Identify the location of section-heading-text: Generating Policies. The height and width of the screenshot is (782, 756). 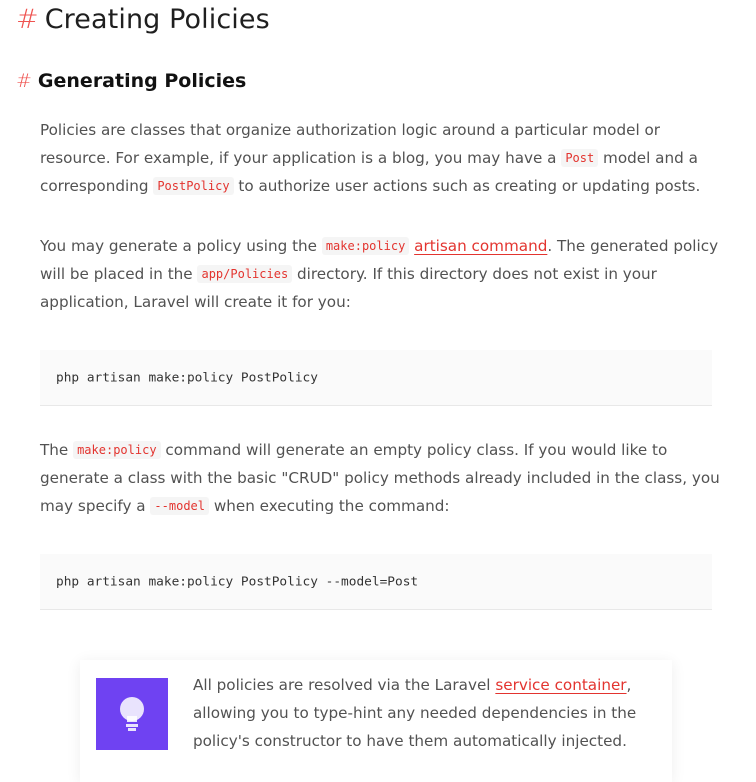
(142, 81).